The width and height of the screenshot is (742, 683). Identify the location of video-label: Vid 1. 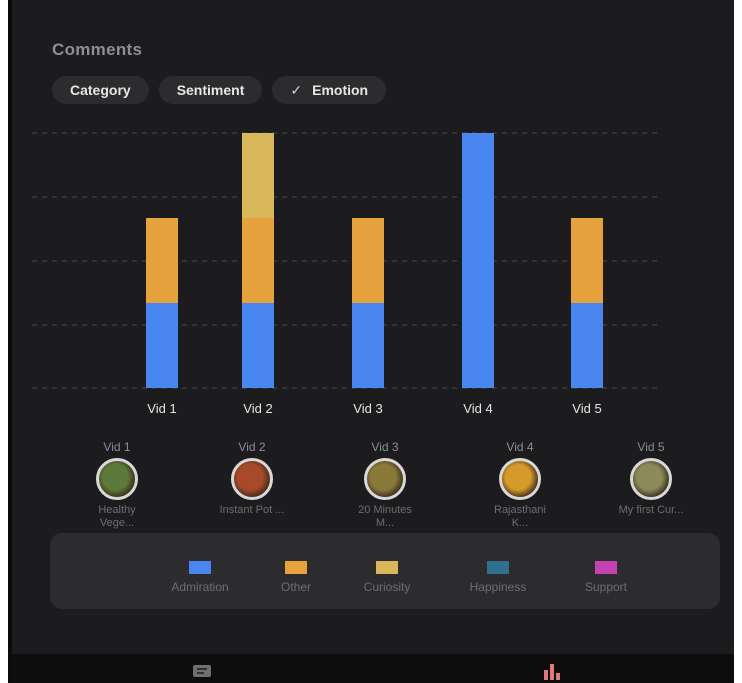
(117, 447).